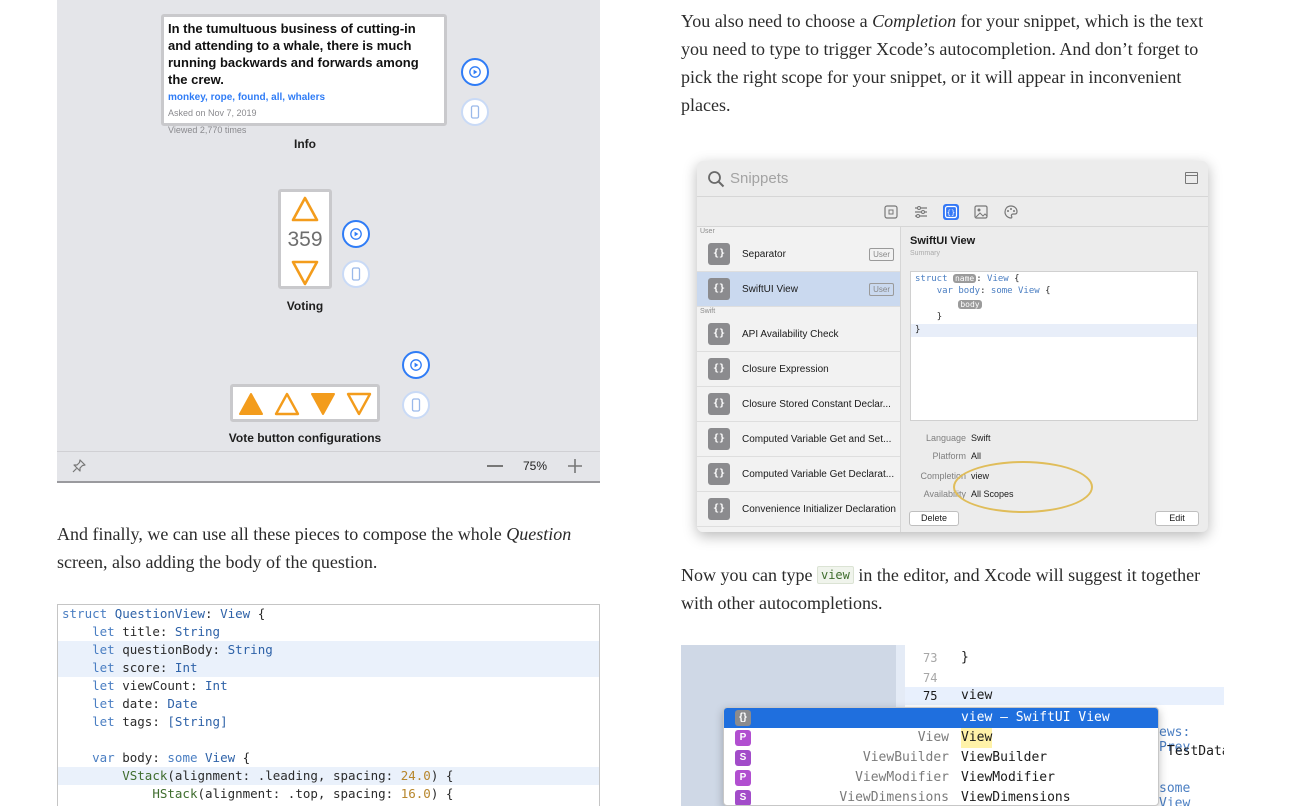  I want to click on completion-item: S ViewBuilder ViewBuilder, so click(941, 758).